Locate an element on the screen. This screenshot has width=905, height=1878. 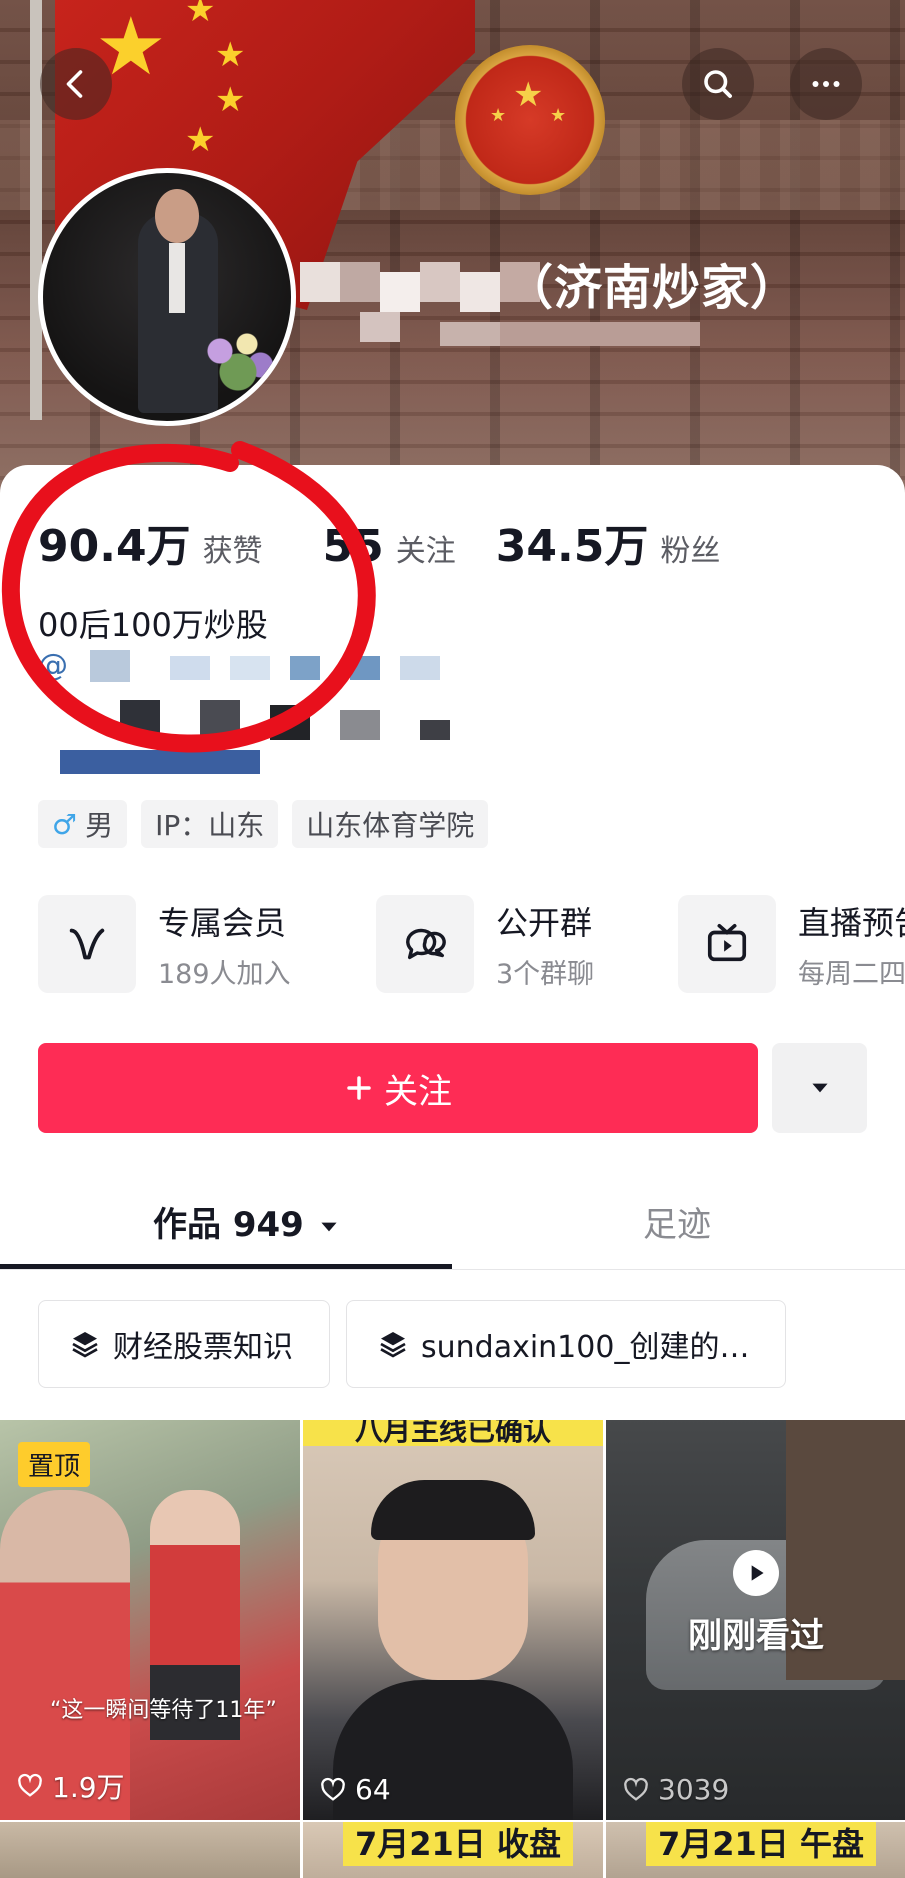
stats-row: 90.4万 获赞 55 关注 34.5万 粉丝 is located at coordinates (379, 541).